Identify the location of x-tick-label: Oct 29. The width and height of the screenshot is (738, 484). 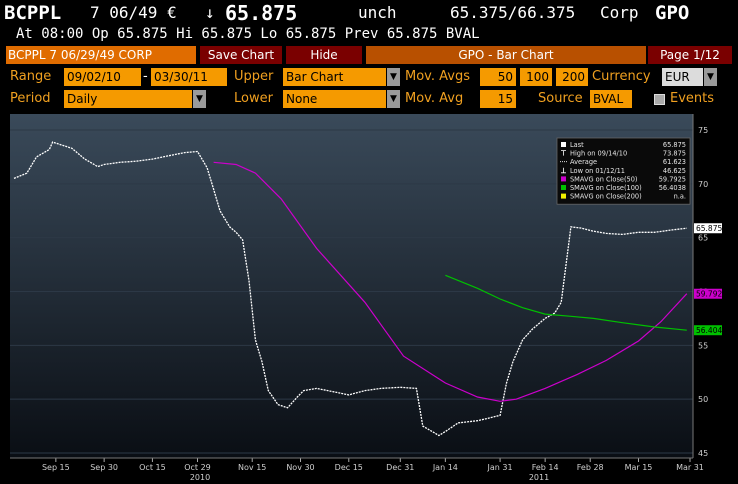
(197, 467).